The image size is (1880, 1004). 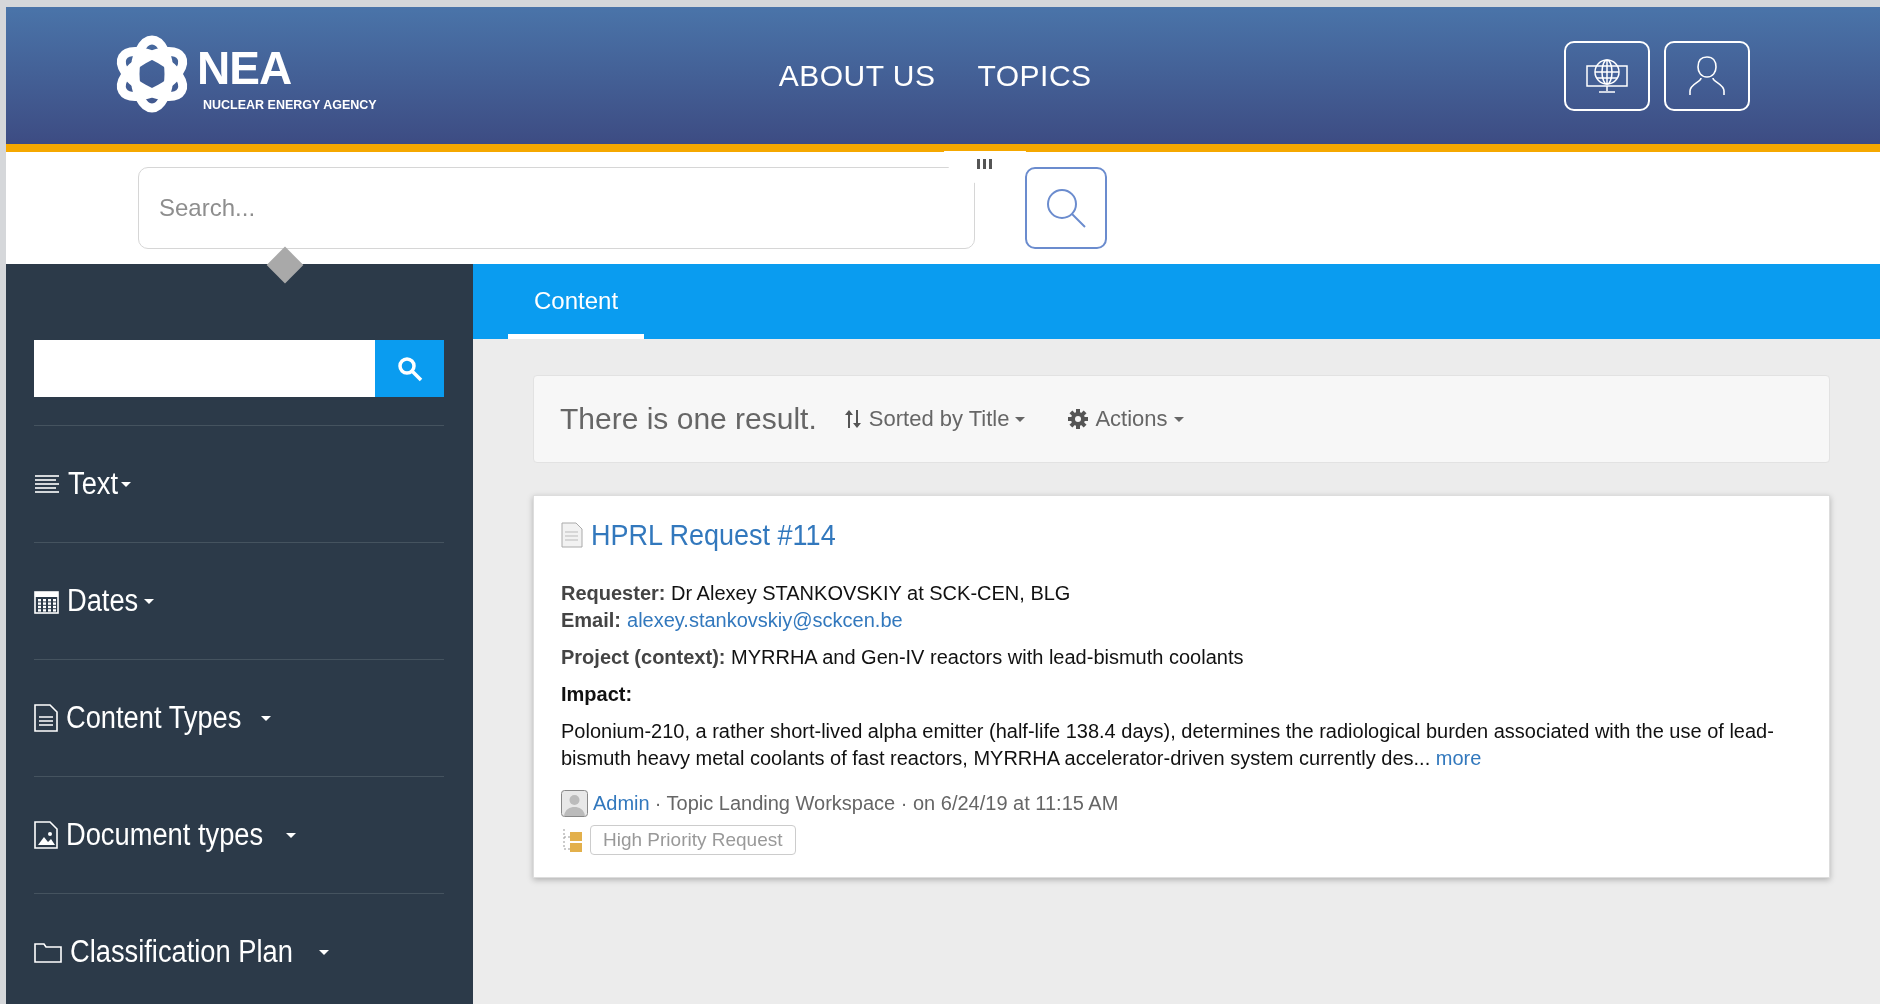 I want to click on author-link: Admin, so click(x=621, y=803).